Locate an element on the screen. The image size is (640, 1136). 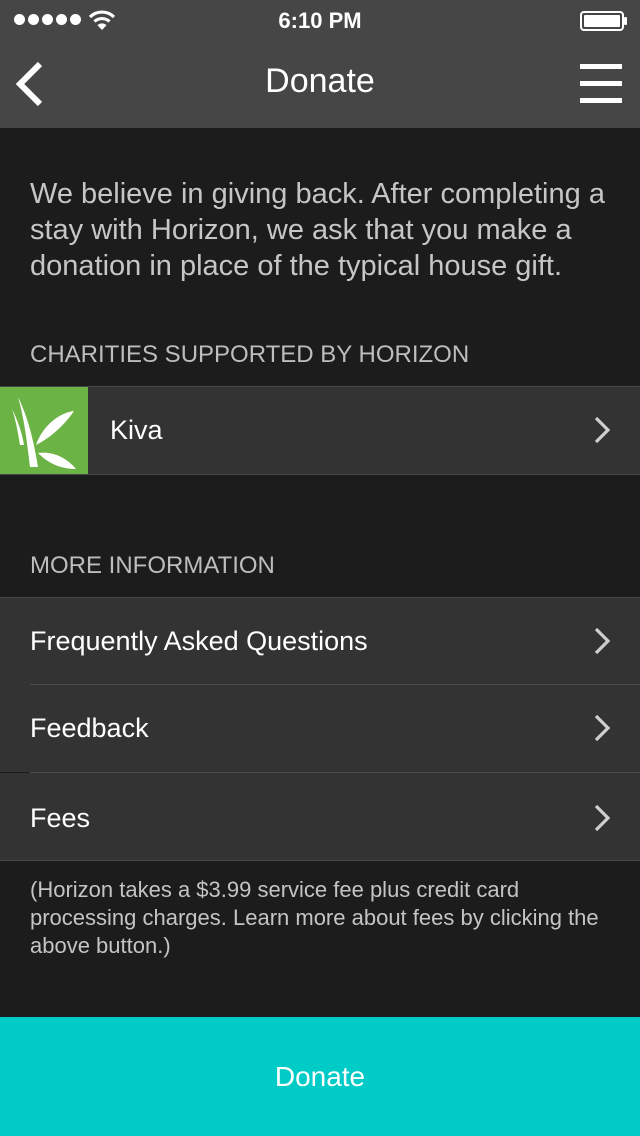
feedback-row: Feedback is located at coordinates (320, 728).